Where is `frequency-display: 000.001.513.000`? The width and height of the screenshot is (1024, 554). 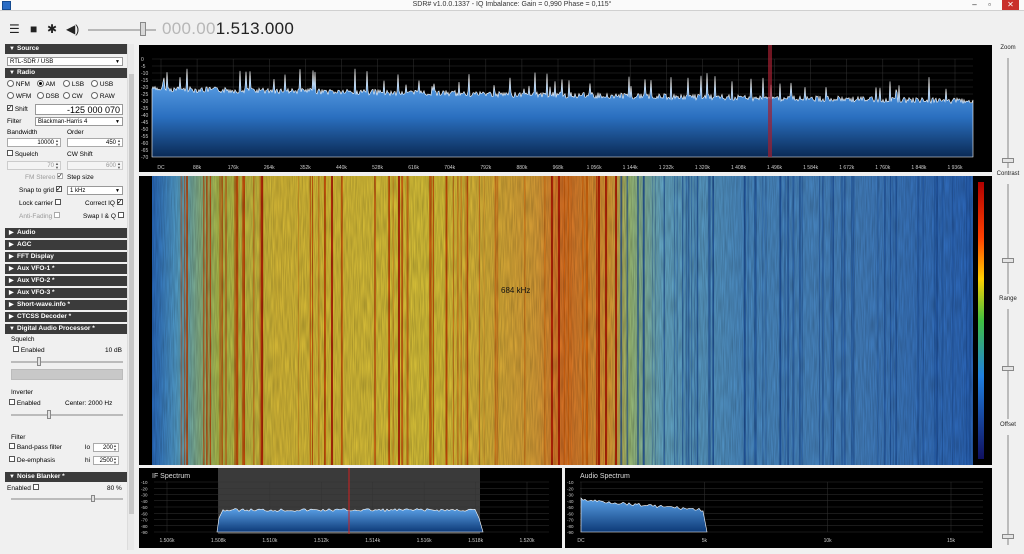 frequency-display: 000.001.513.000 is located at coordinates (228, 29).